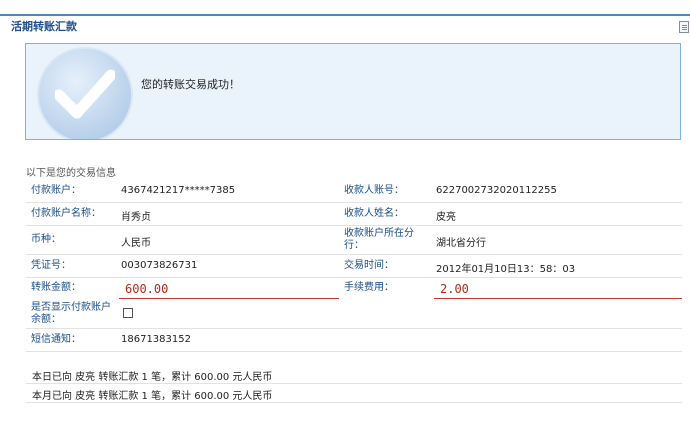 The height and width of the screenshot is (426, 690). What do you see at coordinates (136, 217) in the screenshot?
I see `payer-name-value: 肖秀贞` at bounding box center [136, 217].